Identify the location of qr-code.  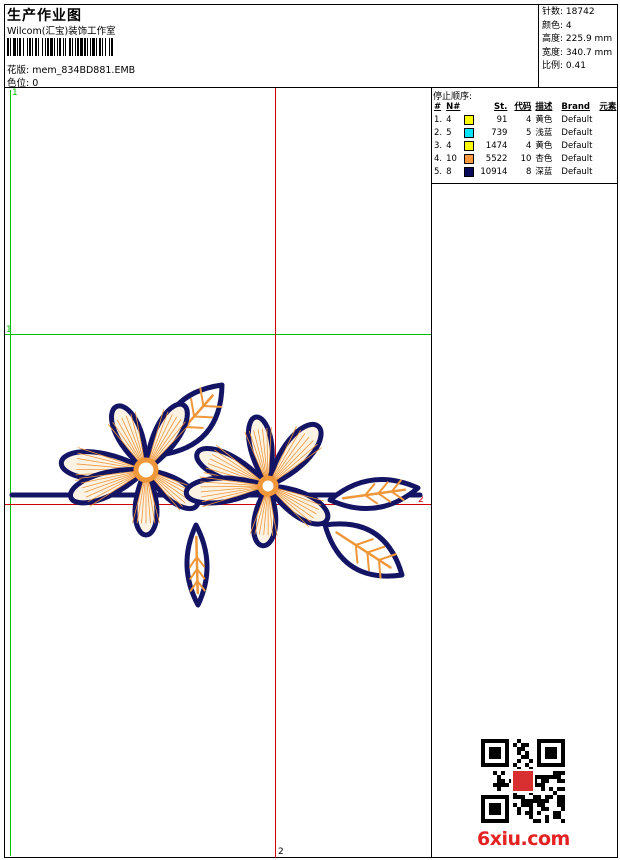
(523, 781).